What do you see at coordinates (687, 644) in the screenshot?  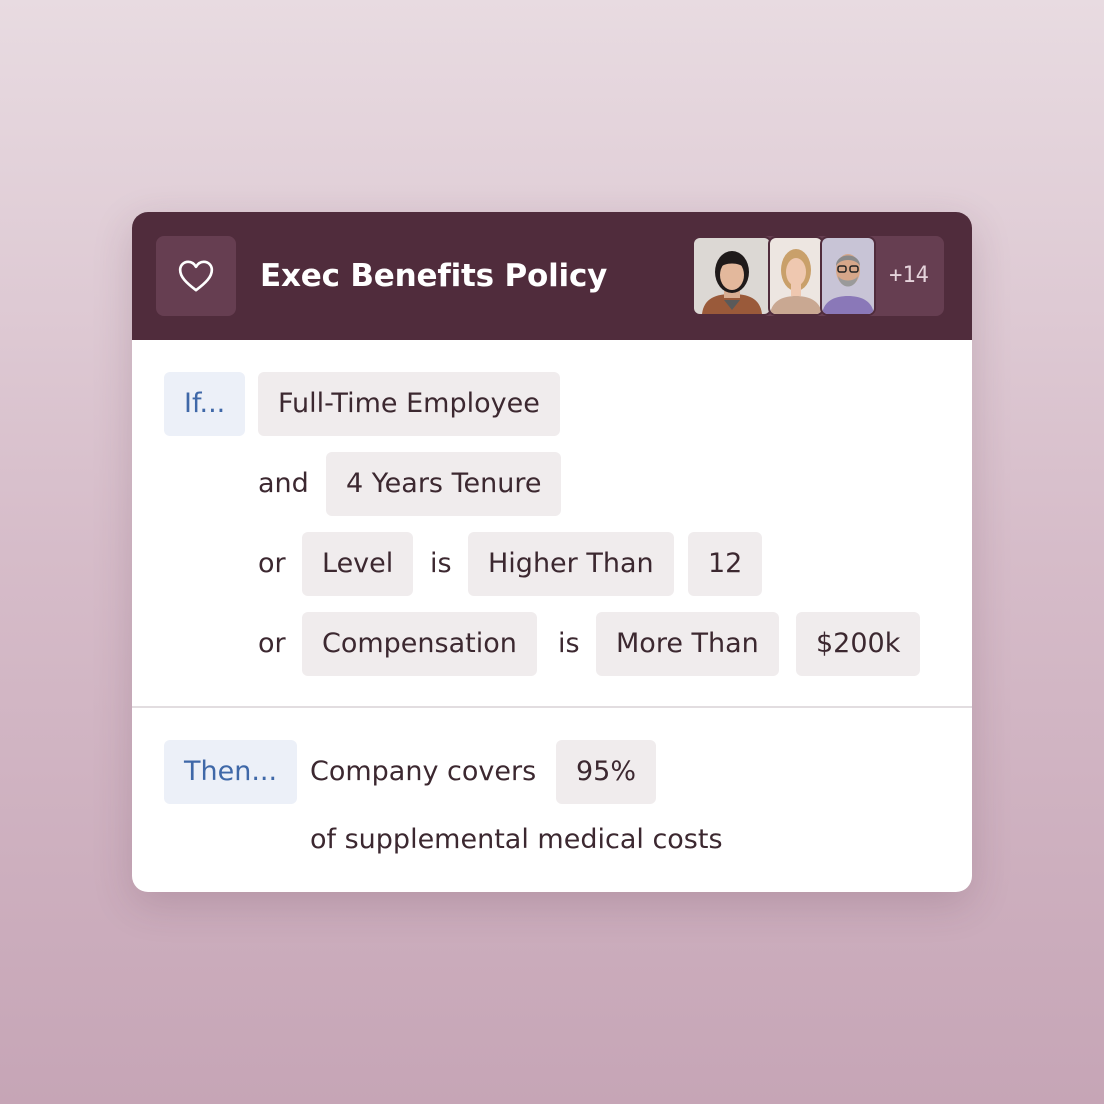 I see `condition-operator-more-than: More Than` at bounding box center [687, 644].